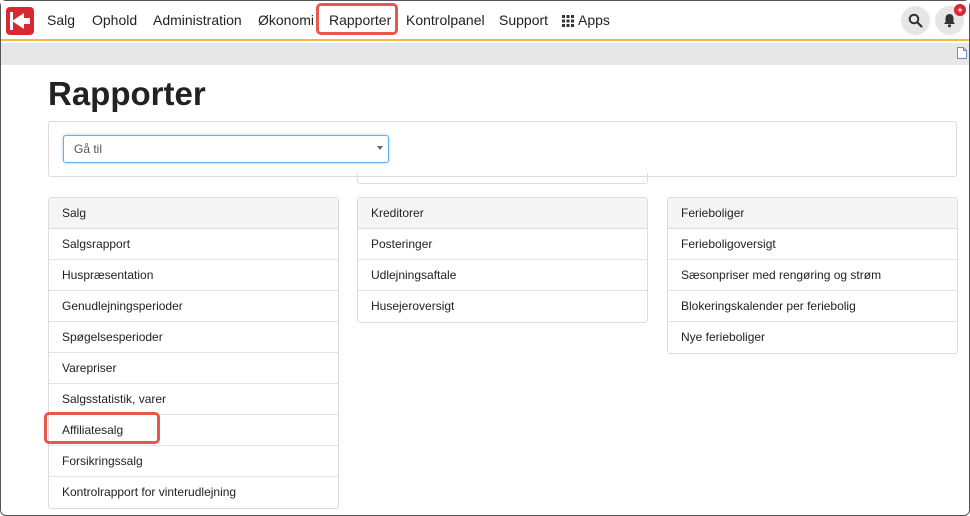 This screenshot has height=516, width=970. Describe the element at coordinates (226, 149) in the screenshot. I see `goto-select: Gå til` at that location.